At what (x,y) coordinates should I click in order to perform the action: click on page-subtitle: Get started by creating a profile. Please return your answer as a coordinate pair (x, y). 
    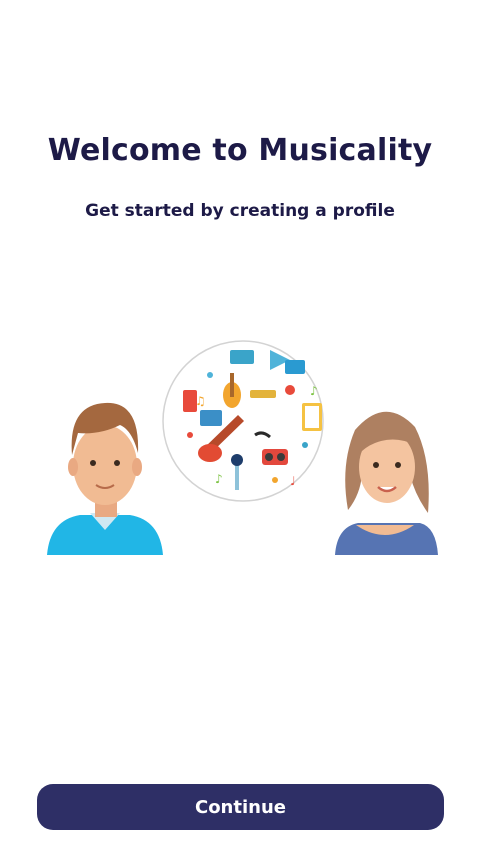
    Looking at the image, I should click on (240, 211).